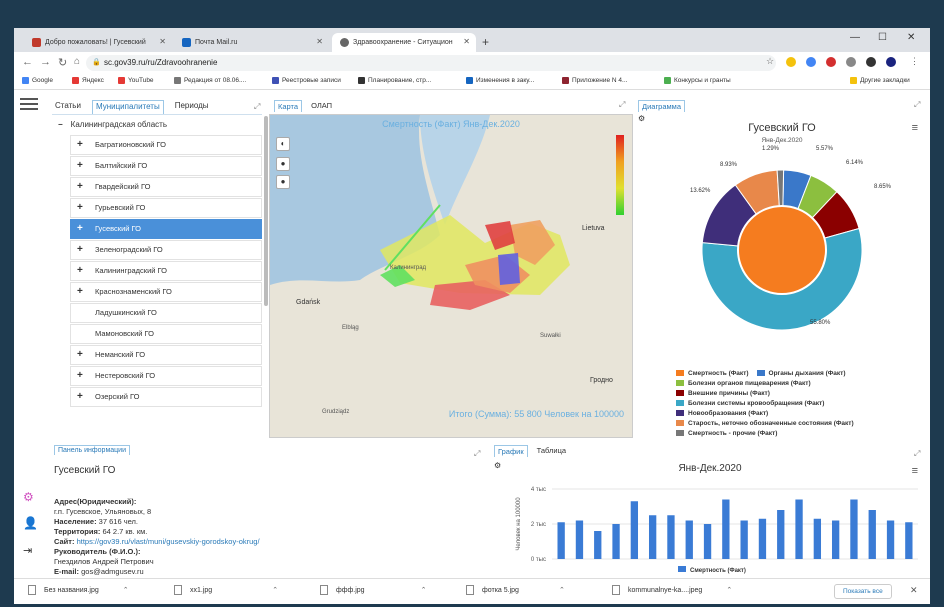 Image resolution: width=944 pixels, height=607 pixels. What do you see at coordinates (697, 80) in the screenshot?
I see `bookmark-grants: Конкурсы и гранты` at bounding box center [697, 80].